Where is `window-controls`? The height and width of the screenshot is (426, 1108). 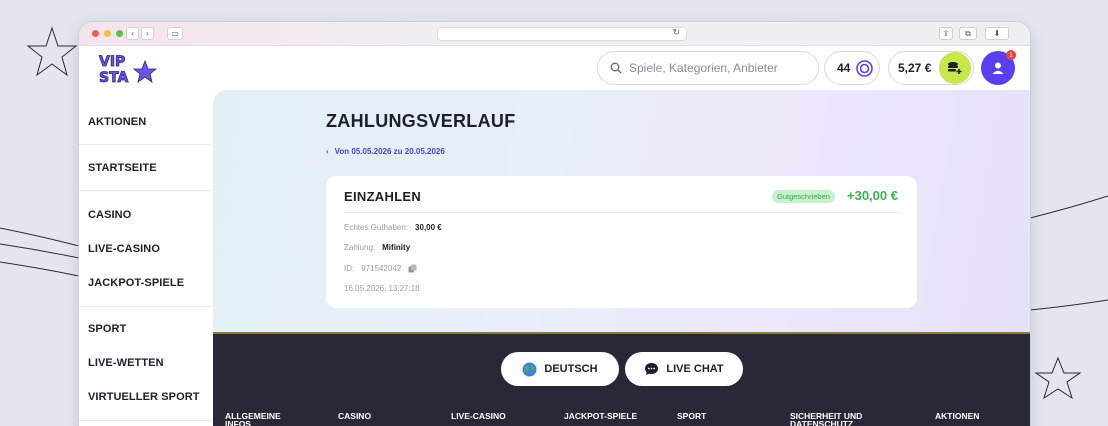 window-controls is located at coordinates (107, 33).